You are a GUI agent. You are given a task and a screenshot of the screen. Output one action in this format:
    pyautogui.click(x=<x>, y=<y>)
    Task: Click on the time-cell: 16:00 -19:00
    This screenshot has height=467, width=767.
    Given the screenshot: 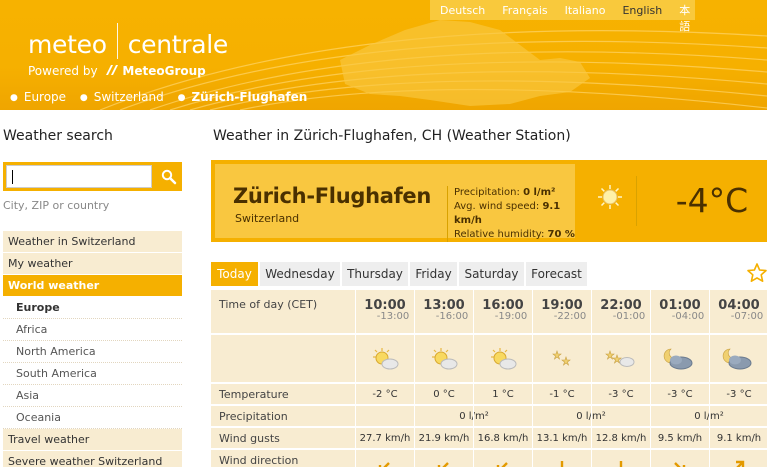 What is the action you would take?
    pyautogui.click(x=505, y=310)
    